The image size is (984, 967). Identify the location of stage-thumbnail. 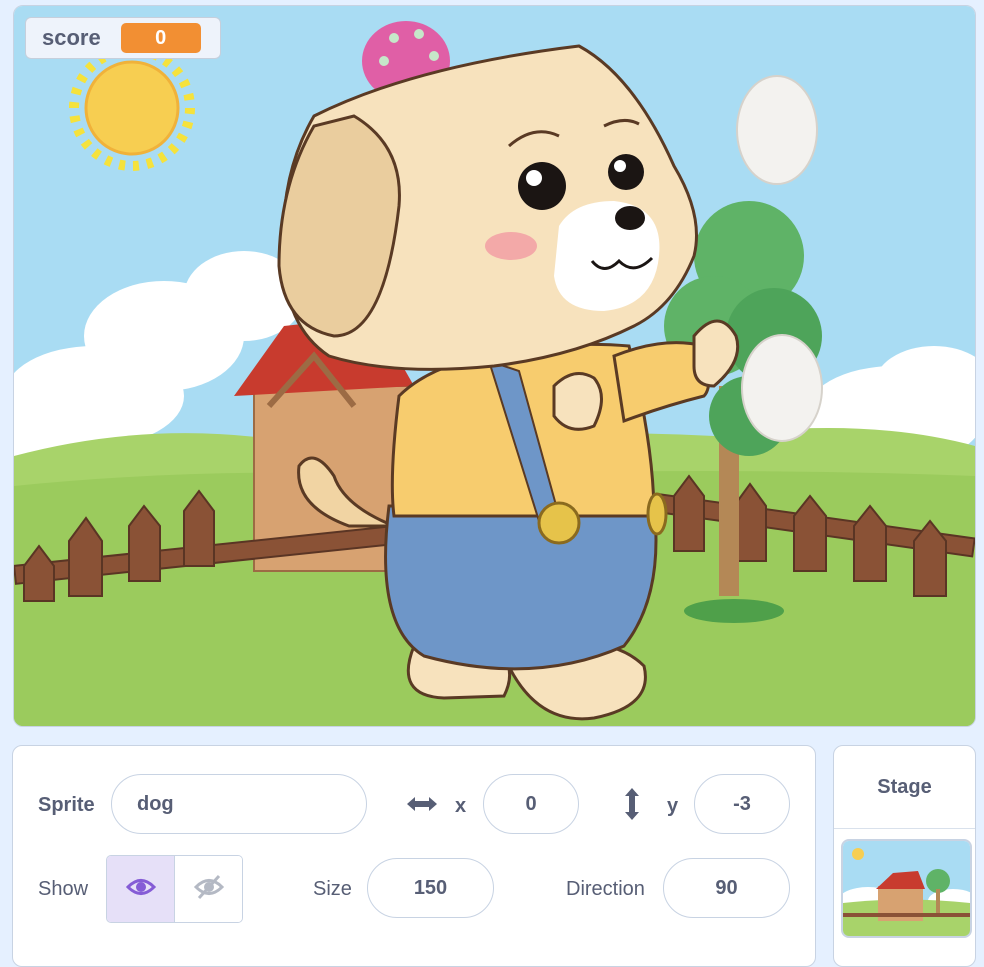
(906, 888).